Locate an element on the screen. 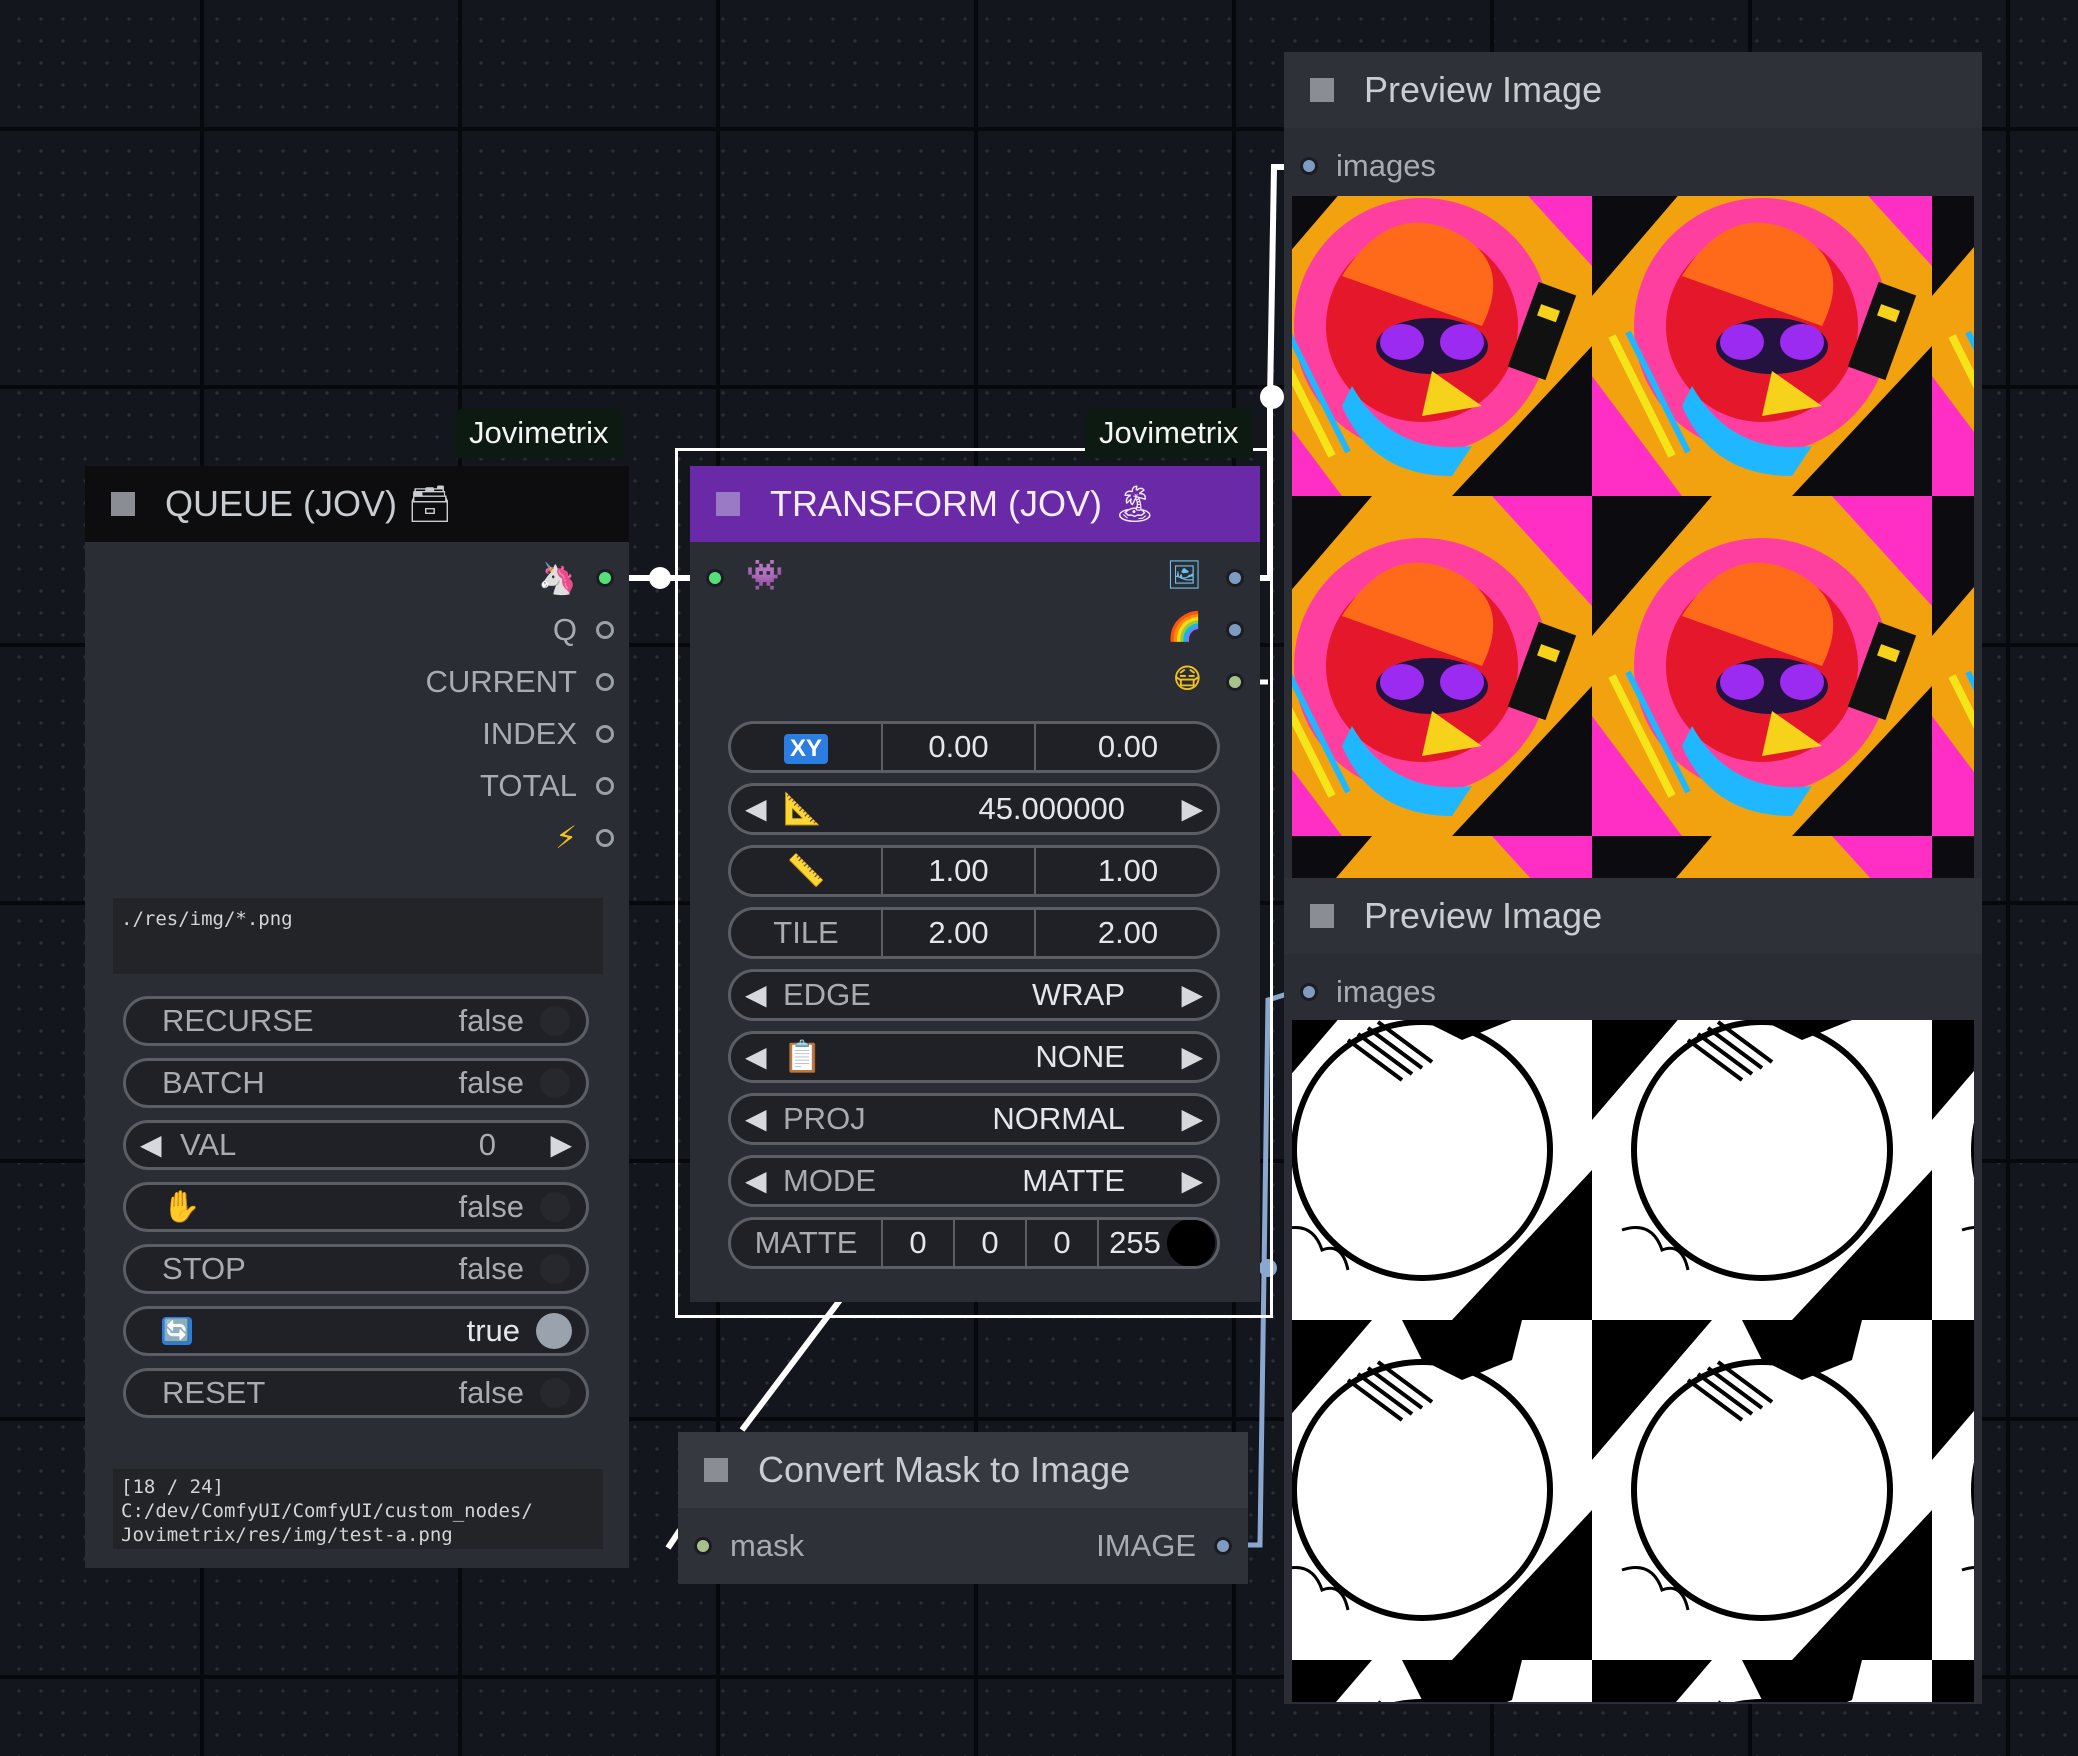 This screenshot has height=1756, width=2078. output-label-any: 🦄 is located at coordinates (557, 579).